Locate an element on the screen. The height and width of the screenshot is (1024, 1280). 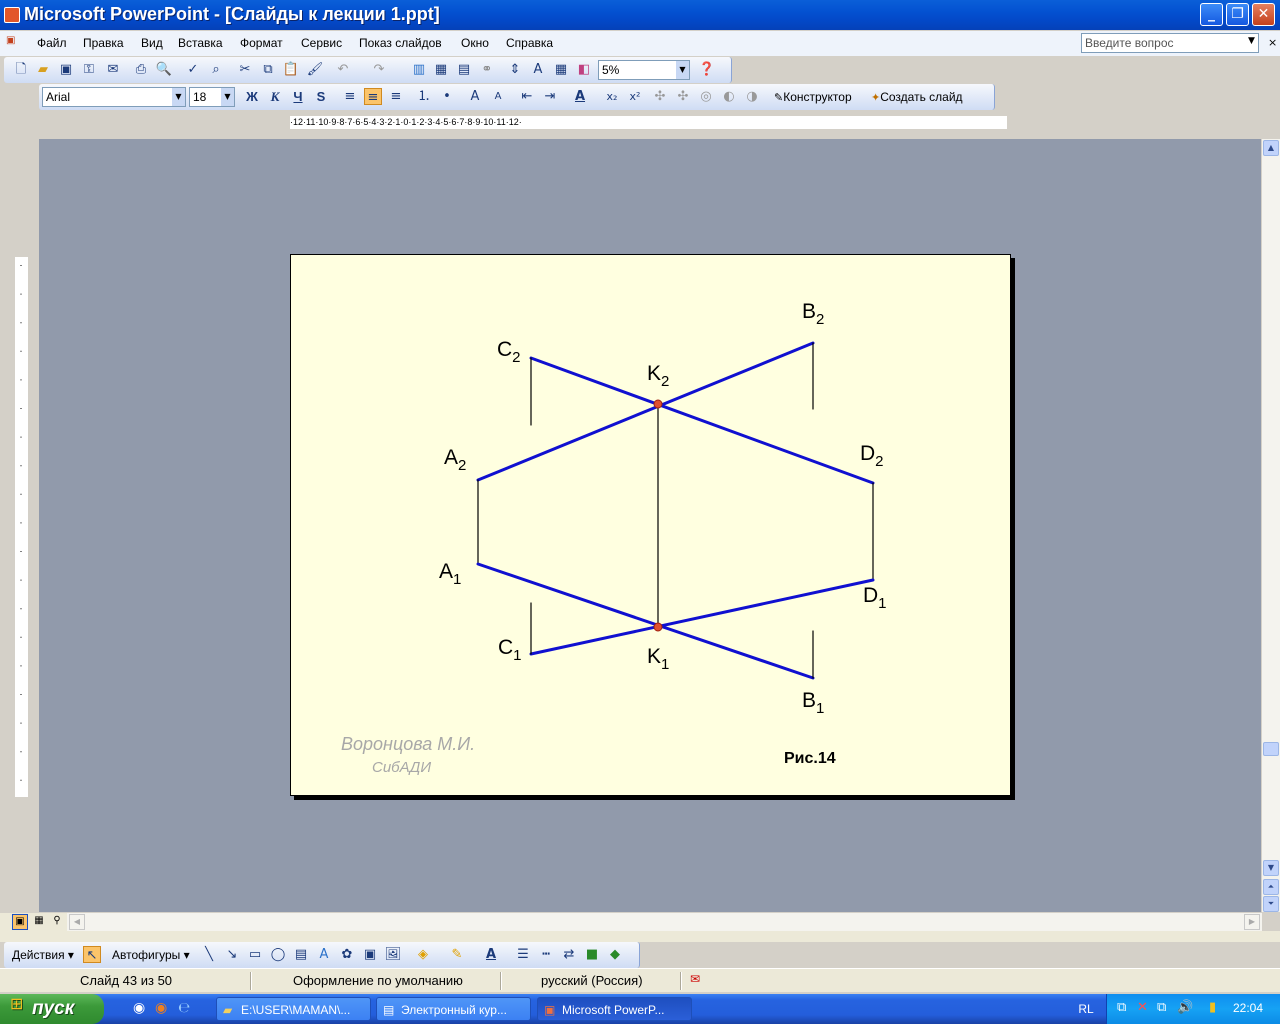
antivirus-icon: ✕ is located at coordinates (1142, 1007).